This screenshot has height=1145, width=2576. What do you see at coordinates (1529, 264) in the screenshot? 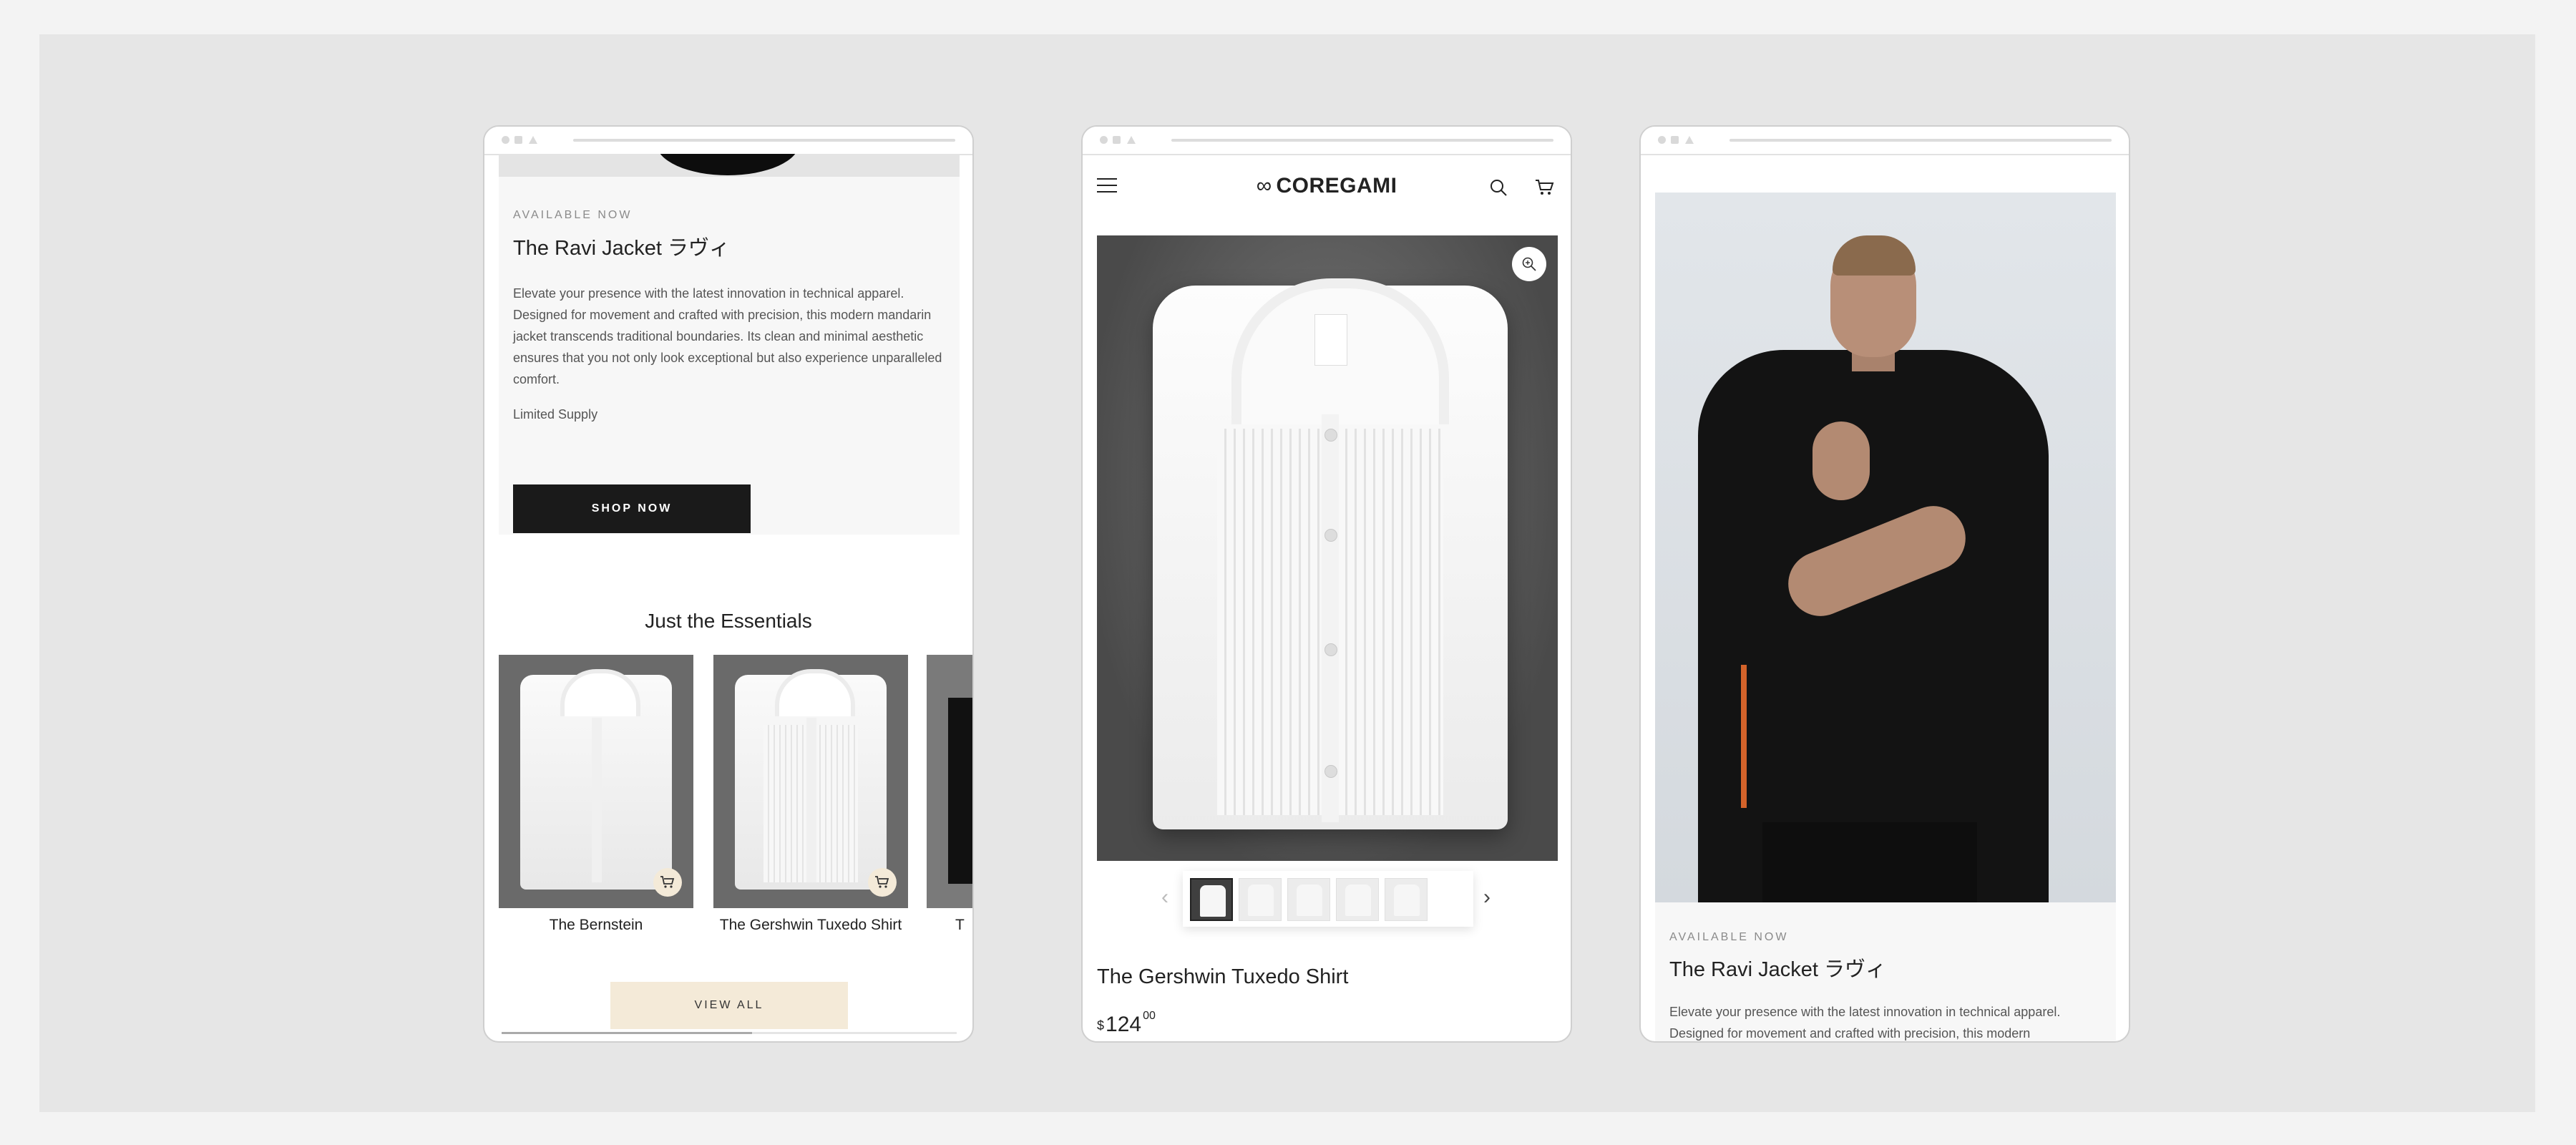
I see `zoom-icon` at bounding box center [1529, 264].